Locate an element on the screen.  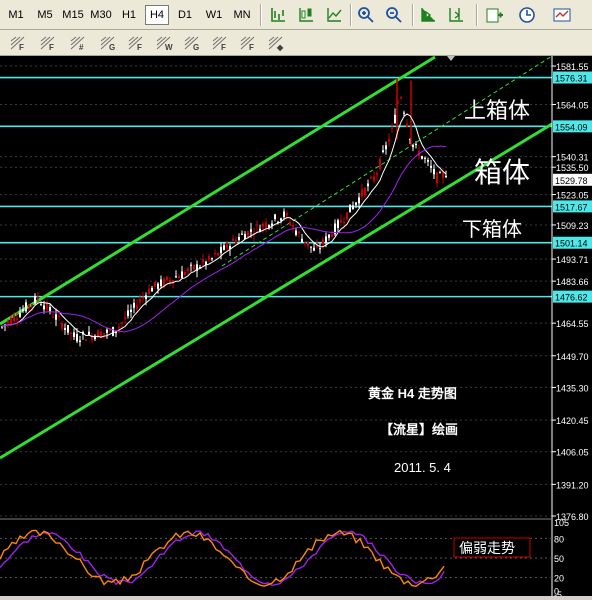
timeframe-m1-button: M1 is located at coordinates (16, 15).